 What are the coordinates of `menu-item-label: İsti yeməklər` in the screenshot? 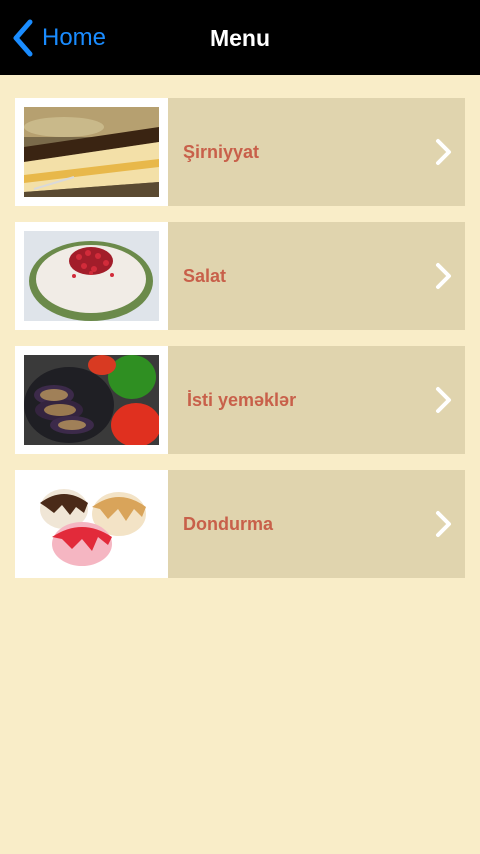 It's located at (242, 400).